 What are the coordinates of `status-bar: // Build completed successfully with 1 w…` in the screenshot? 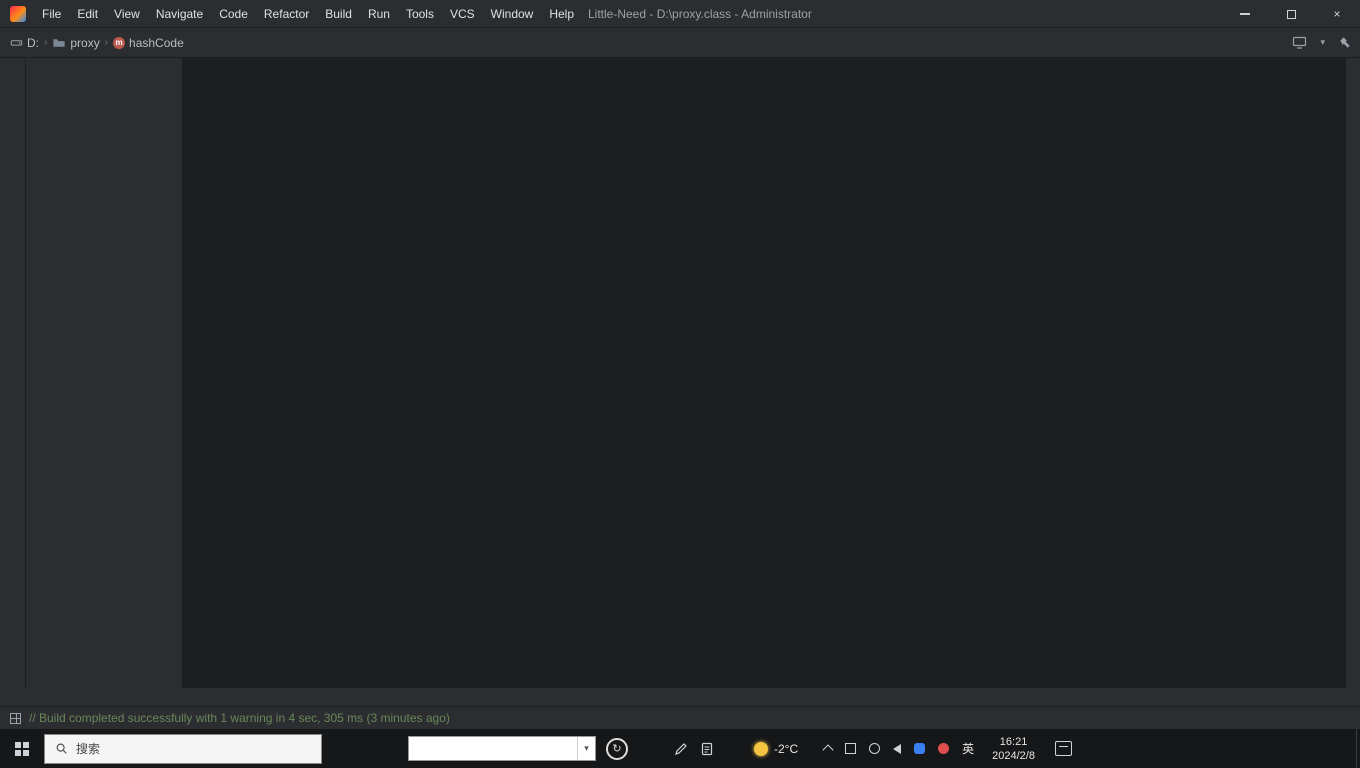 It's located at (680, 717).